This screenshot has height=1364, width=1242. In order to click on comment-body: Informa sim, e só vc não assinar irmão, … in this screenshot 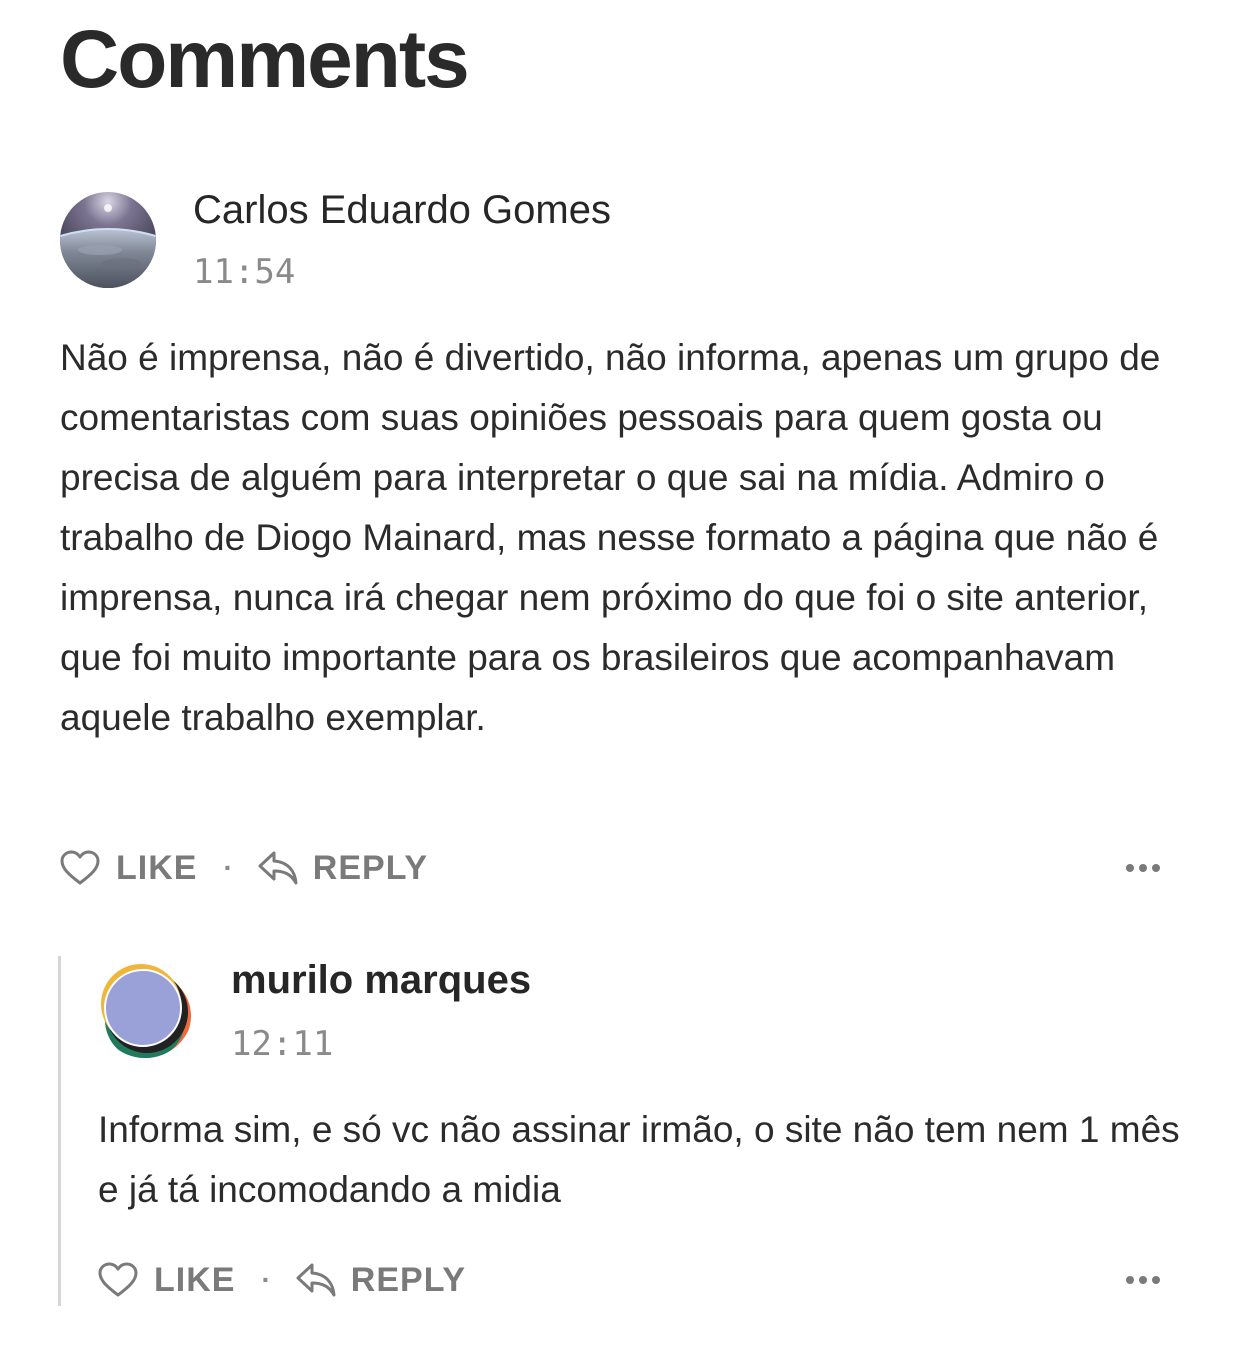, I will do `click(639, 1159)`.